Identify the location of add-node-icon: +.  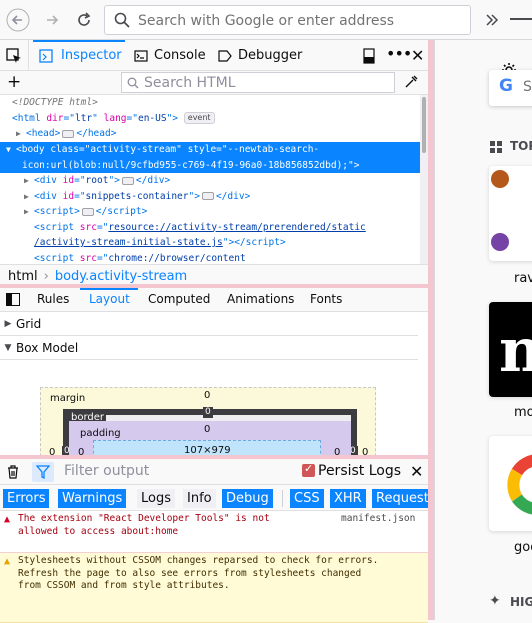
(14, 82).